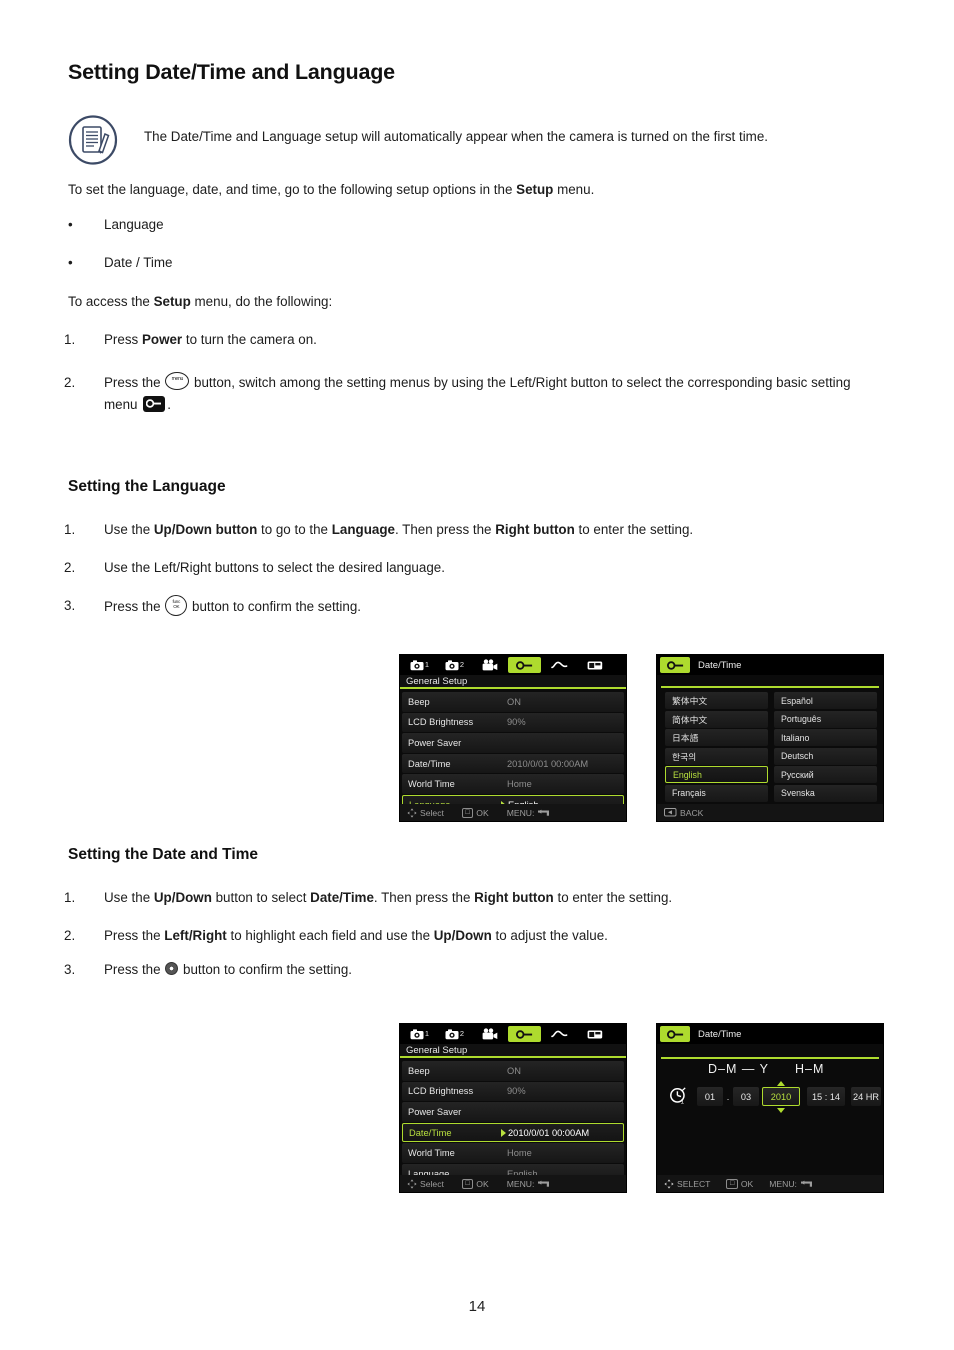  I want to click on step-number: 1., so click(70, 339).